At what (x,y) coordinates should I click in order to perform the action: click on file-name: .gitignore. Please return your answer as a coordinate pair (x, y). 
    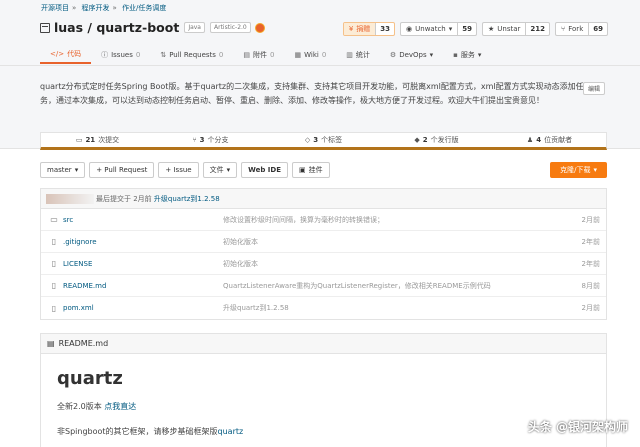
    Looking at the image, I should click on (143, 242).